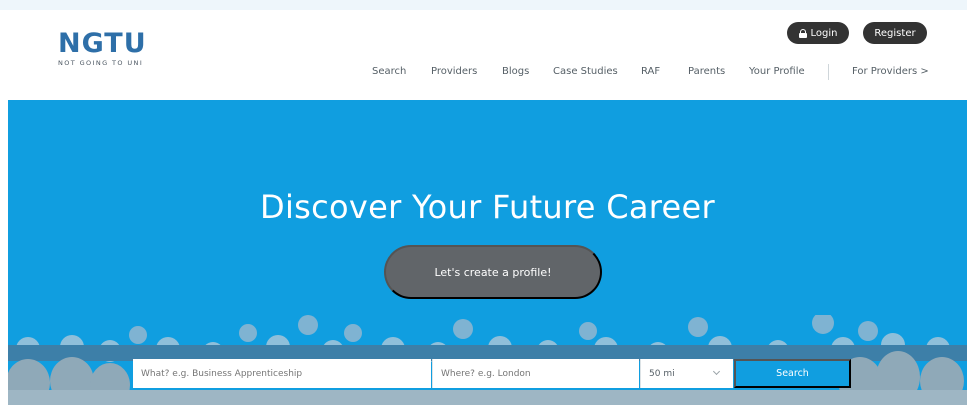 This screenshot has height=405, width=967. Describe the element at coordinates (716, 371) in the screenshot. I see `chevron-down-icon` at that location.